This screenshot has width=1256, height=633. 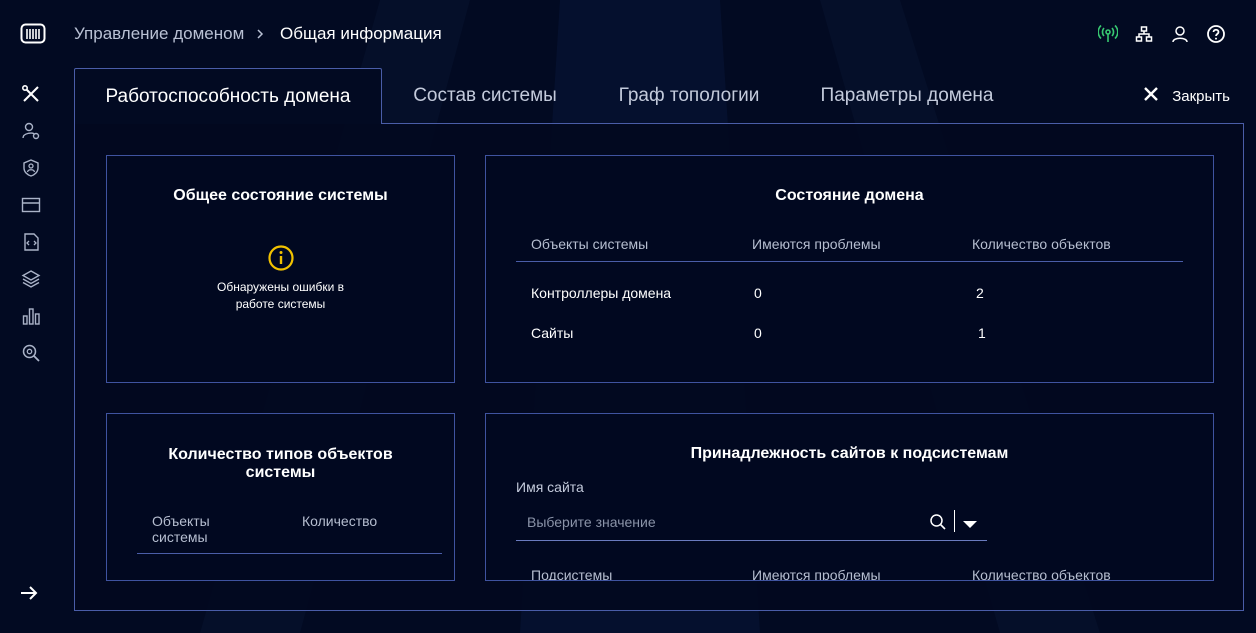 What do you see at coordinates (280, 304) in the screenshot?
I see `overall-status-line-2: работе системы` at bounding box center [280, 304].